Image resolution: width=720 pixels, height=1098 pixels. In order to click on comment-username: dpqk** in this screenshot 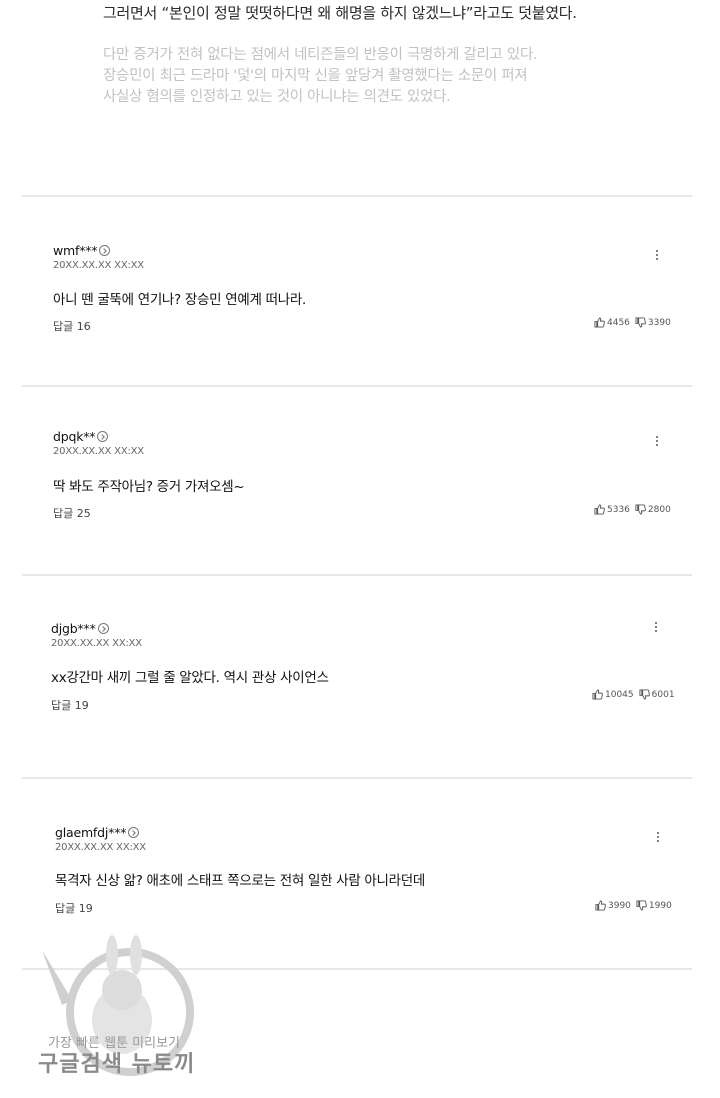, I will do `click(74, 436)`.